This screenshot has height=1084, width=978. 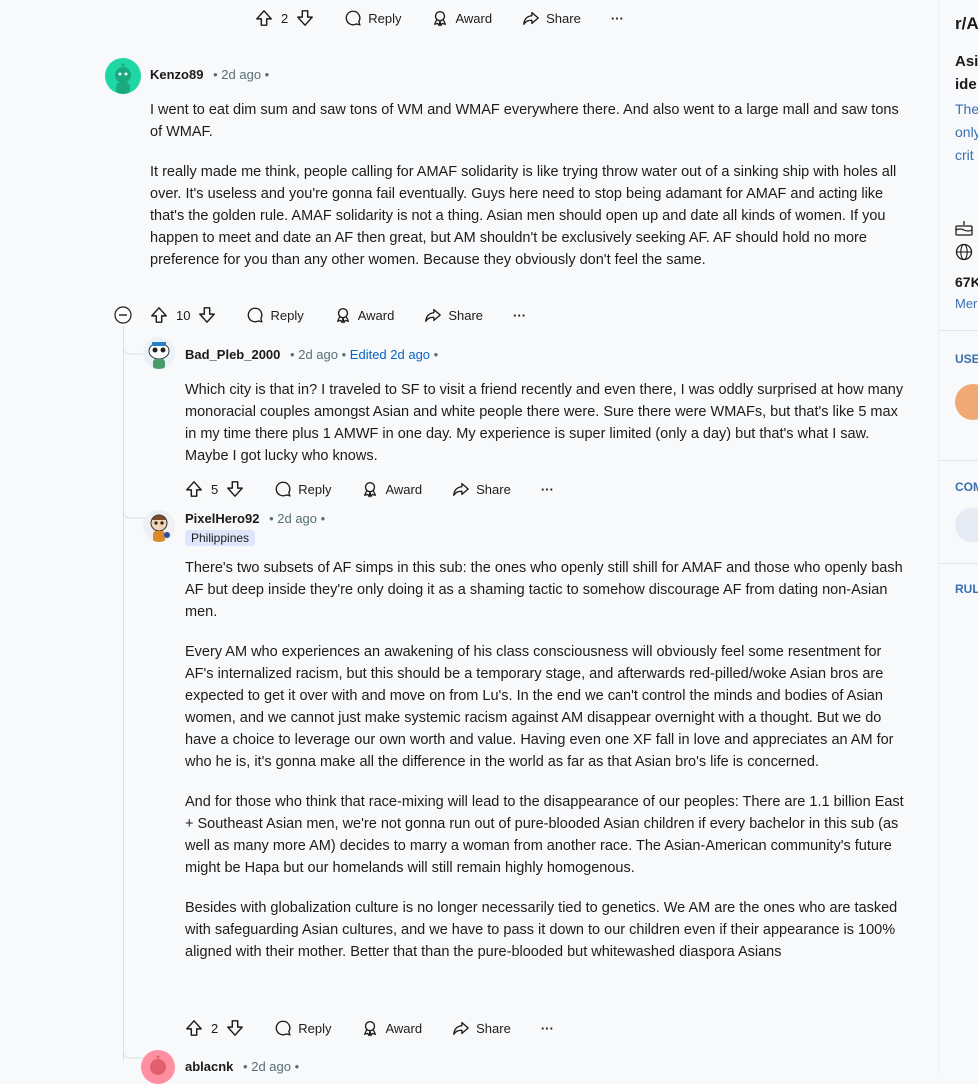 I want to click on comment-author: PixelHero92, so click(x=222, y=518).